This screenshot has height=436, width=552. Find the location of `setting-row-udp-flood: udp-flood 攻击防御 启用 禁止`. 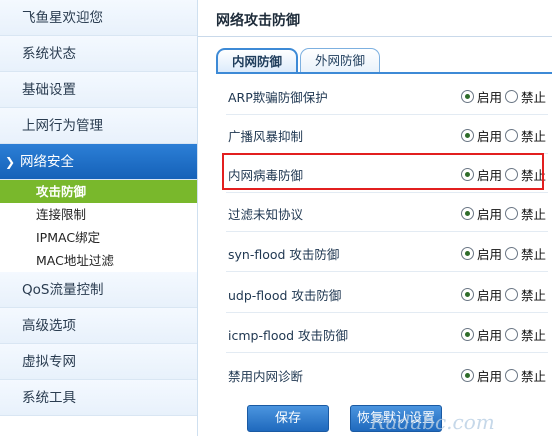

setting-row-udp-flood: udp-flood 攻击防御 启用 禁止 is located at coordinates (387, 294).